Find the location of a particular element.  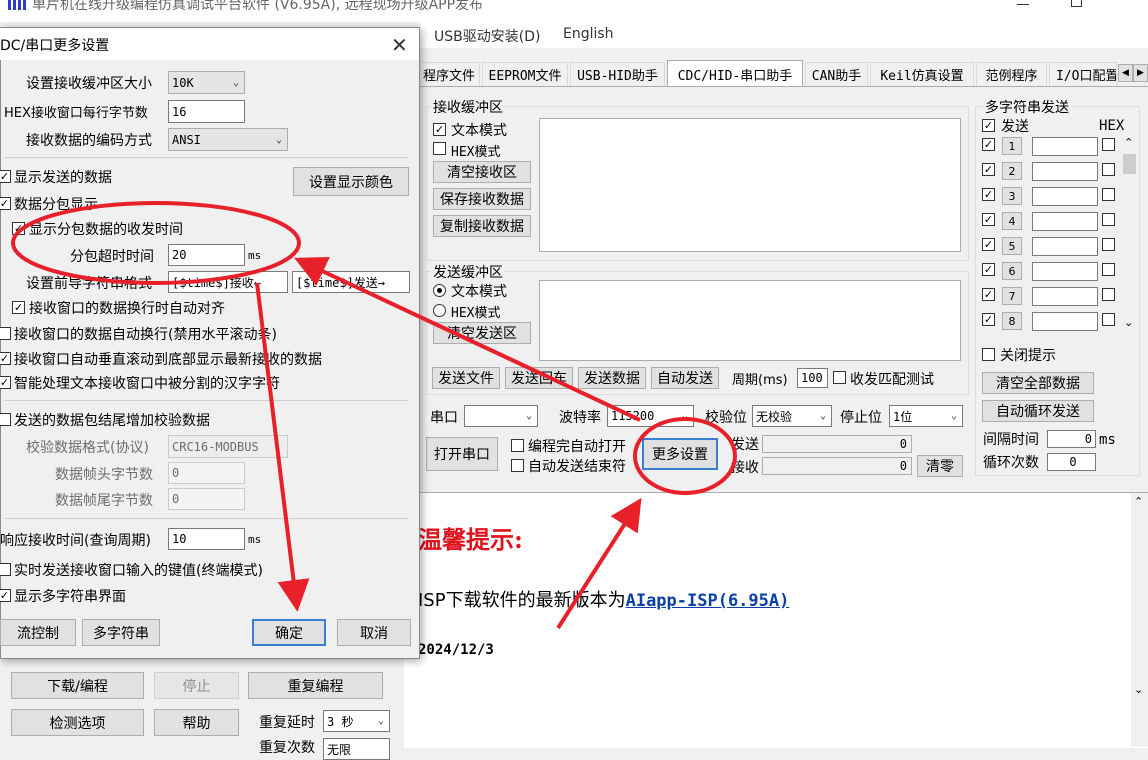

annotation-ellipse-more-settings is located at coordinates (685, 456).